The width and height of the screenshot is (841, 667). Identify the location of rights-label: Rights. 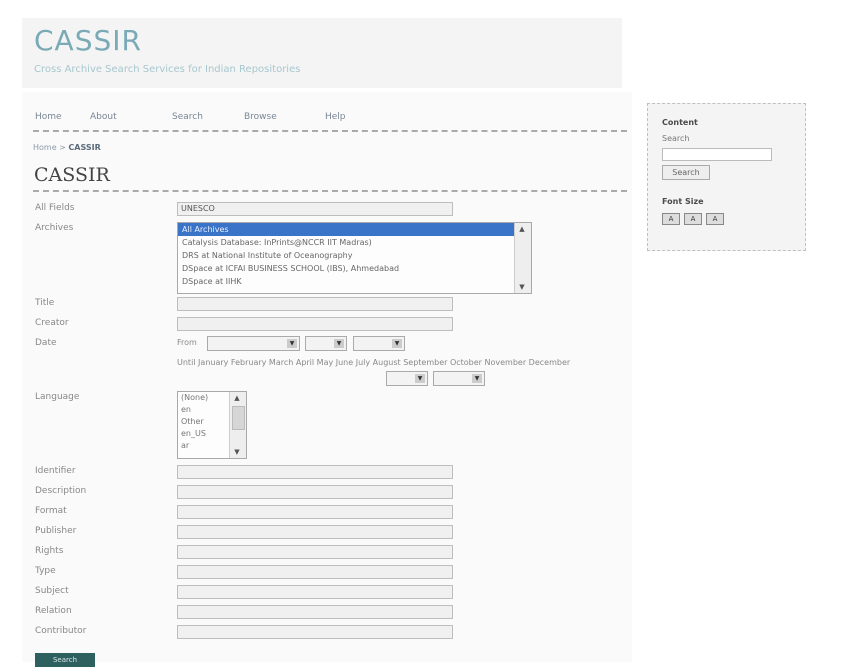
(49, 551).